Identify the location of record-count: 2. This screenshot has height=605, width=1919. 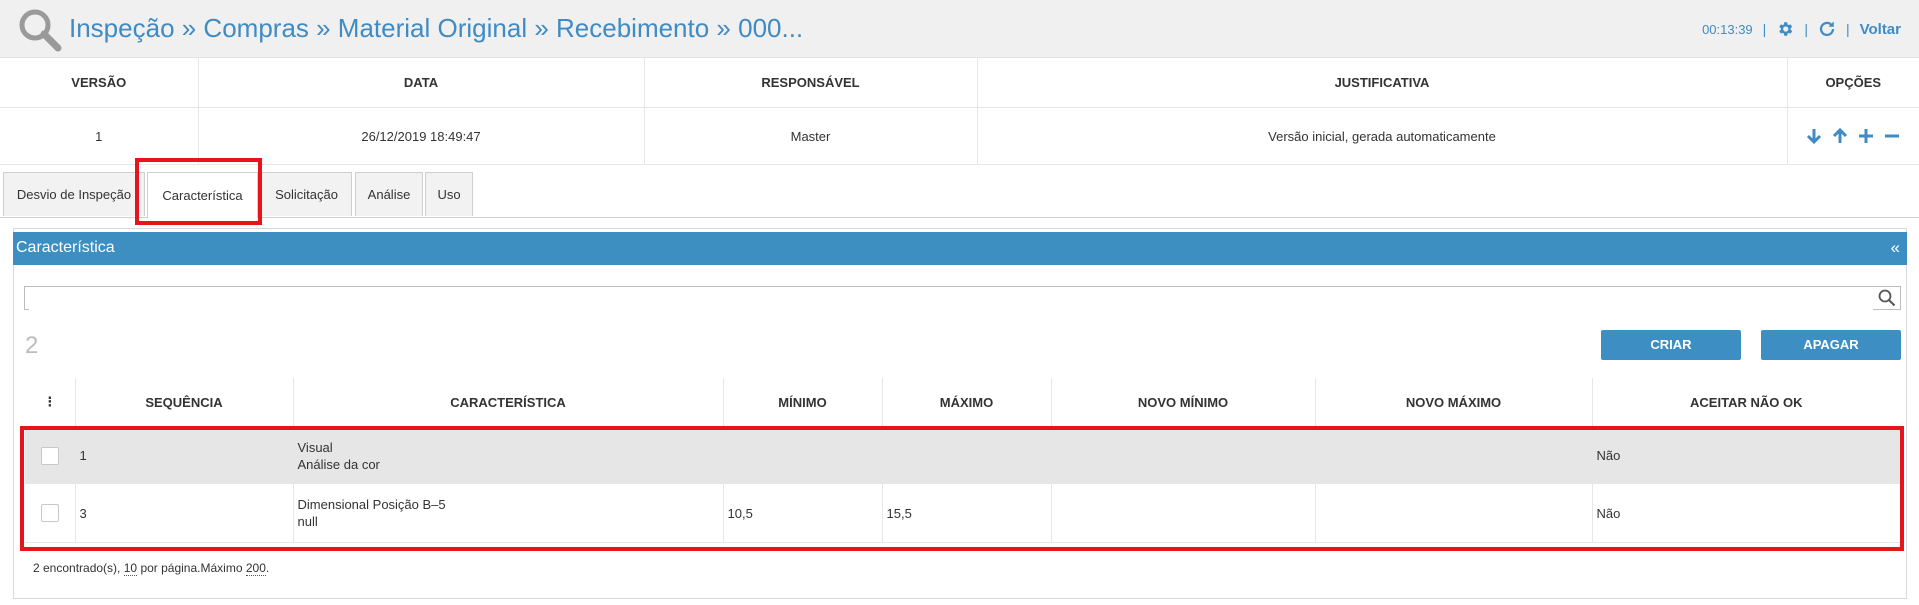
(32, 345).